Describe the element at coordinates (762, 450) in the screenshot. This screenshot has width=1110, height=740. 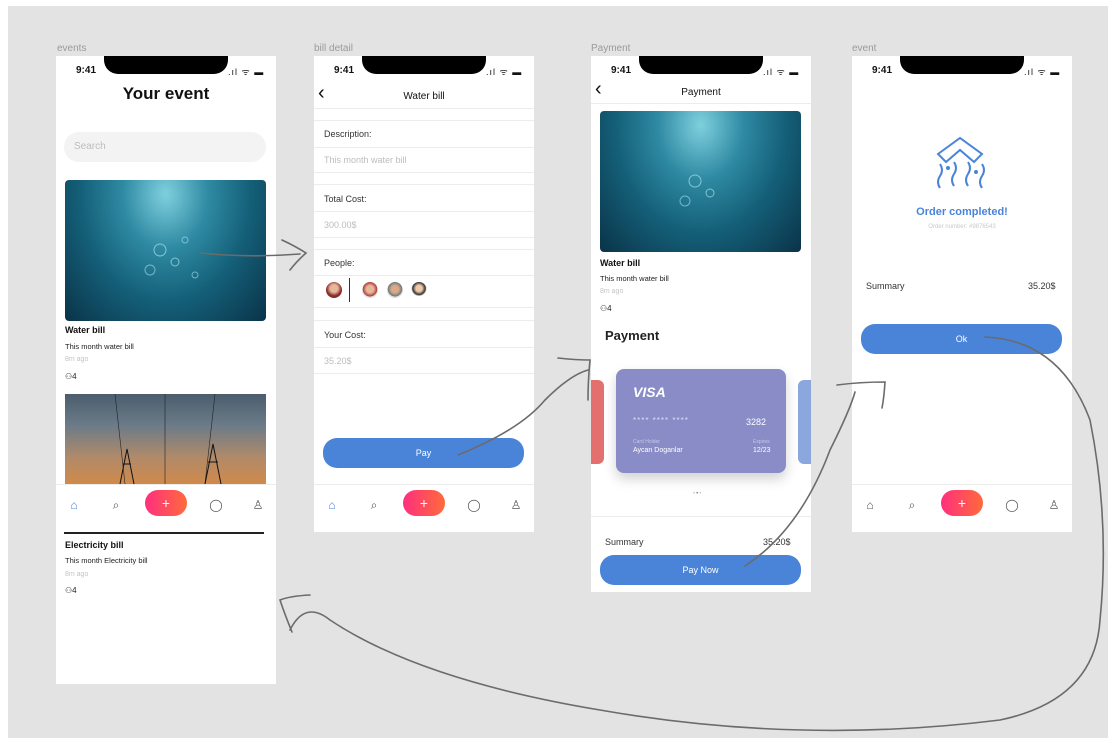
I see `card-expires-value: 12/23` at that location.